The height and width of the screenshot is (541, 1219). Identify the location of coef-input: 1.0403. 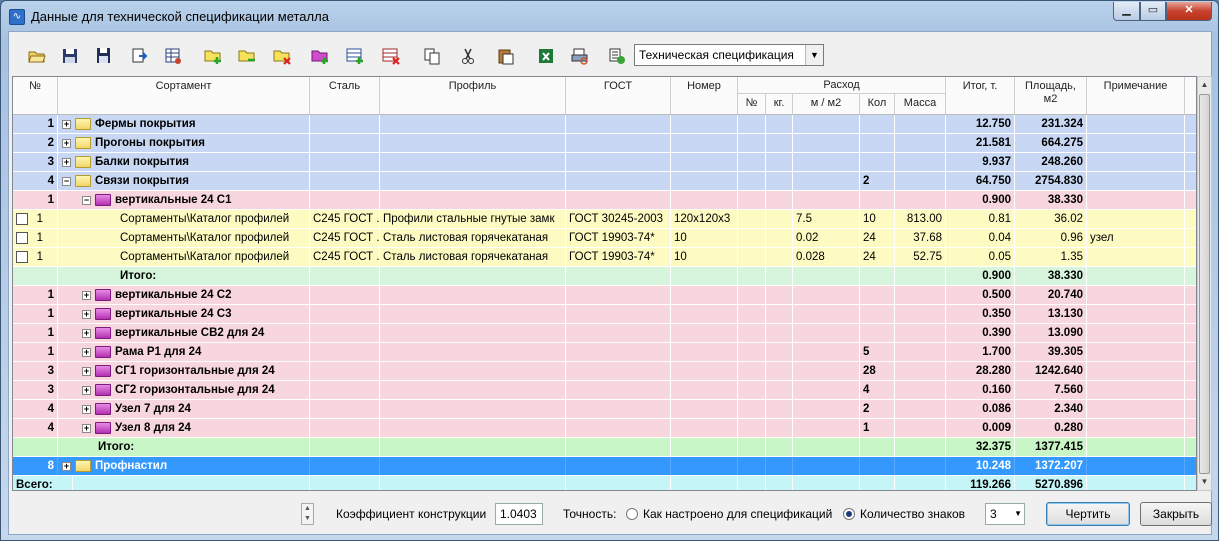
(519, 514).